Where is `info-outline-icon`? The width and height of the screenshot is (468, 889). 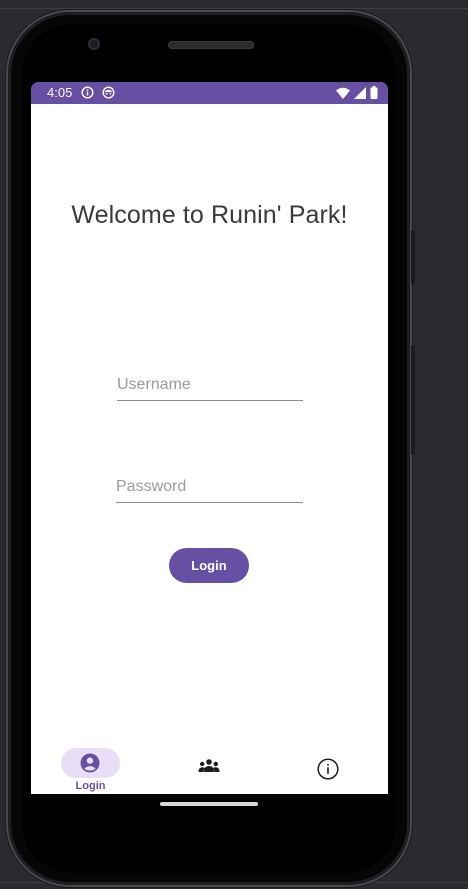
info-outline-icon is located at coordinates (328, 771).